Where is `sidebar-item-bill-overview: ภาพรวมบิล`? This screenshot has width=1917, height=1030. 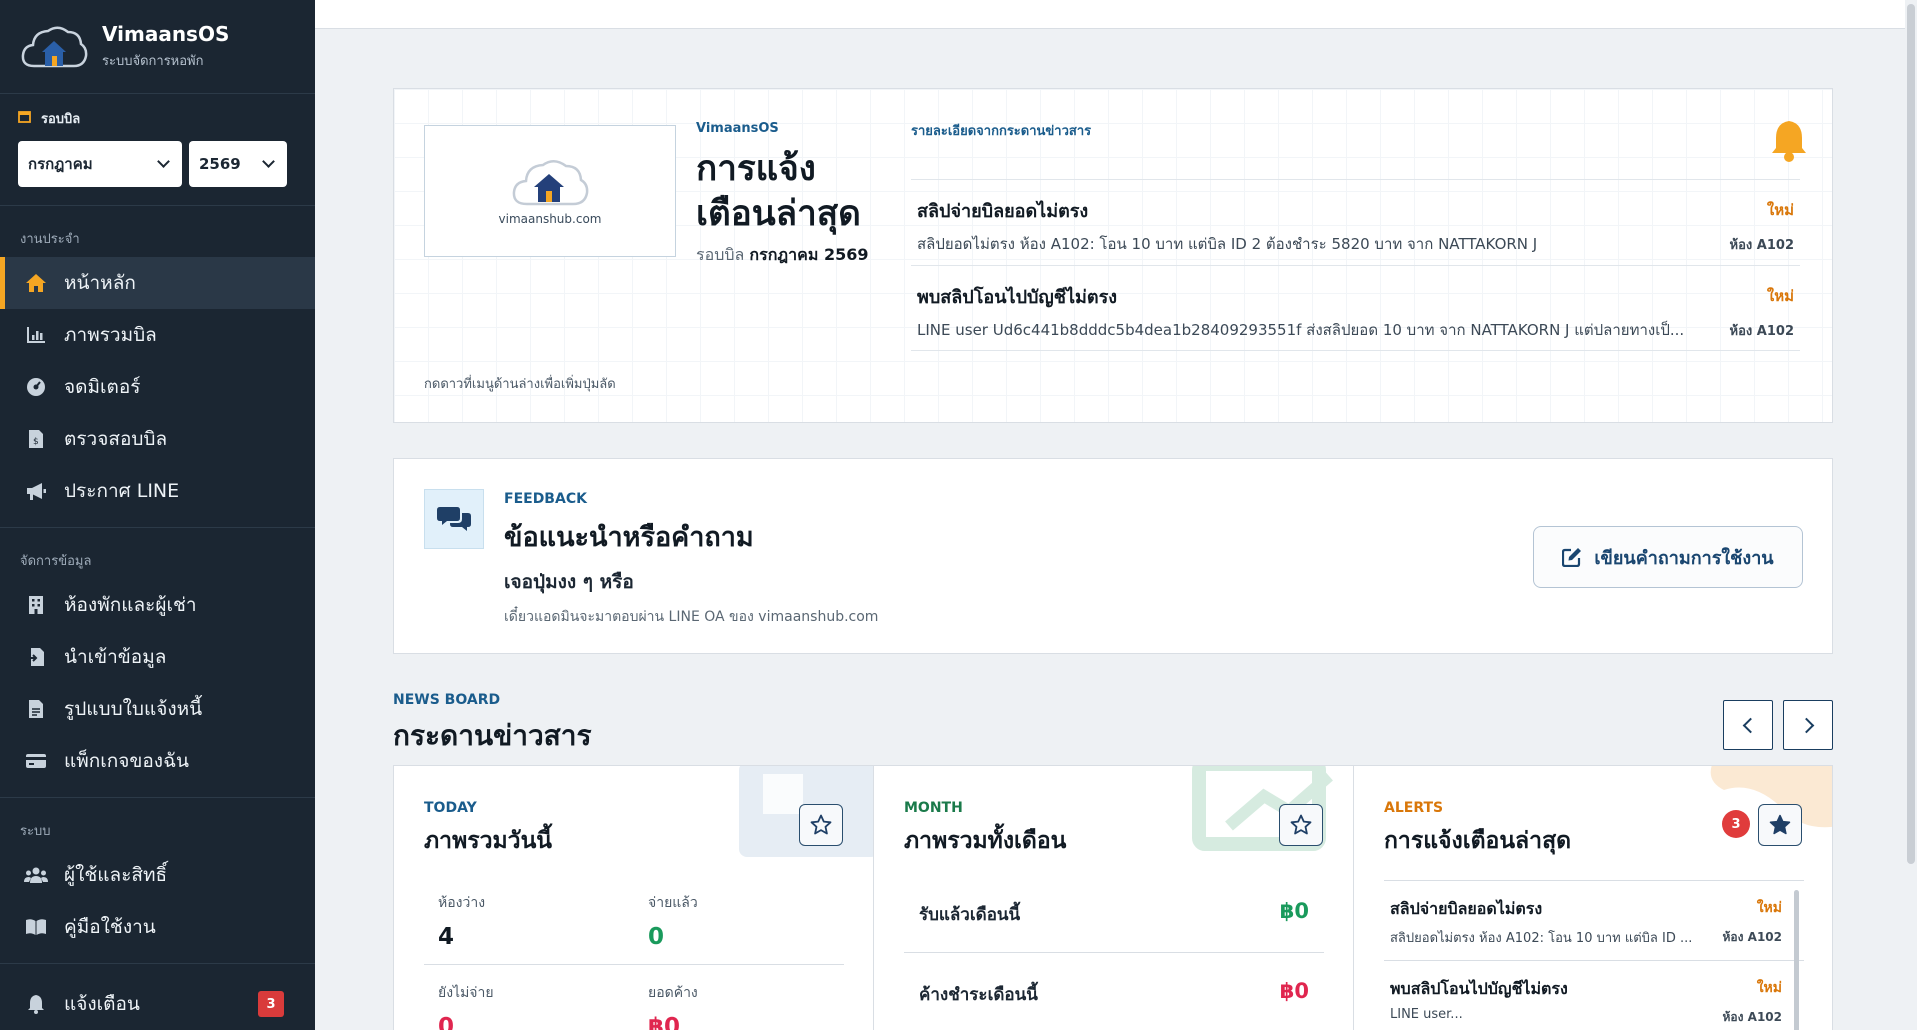 sidebar-item-bill-overview: ภาพรวมบิล is located at coordinates (157, 335).